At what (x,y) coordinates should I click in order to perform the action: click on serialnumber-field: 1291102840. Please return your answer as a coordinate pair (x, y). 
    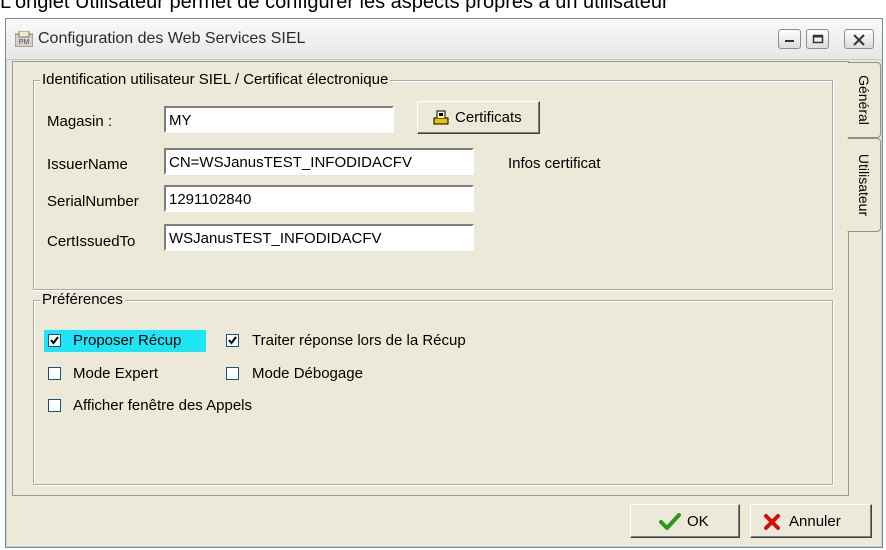
    Looking at the image, I should click on (319, 198).